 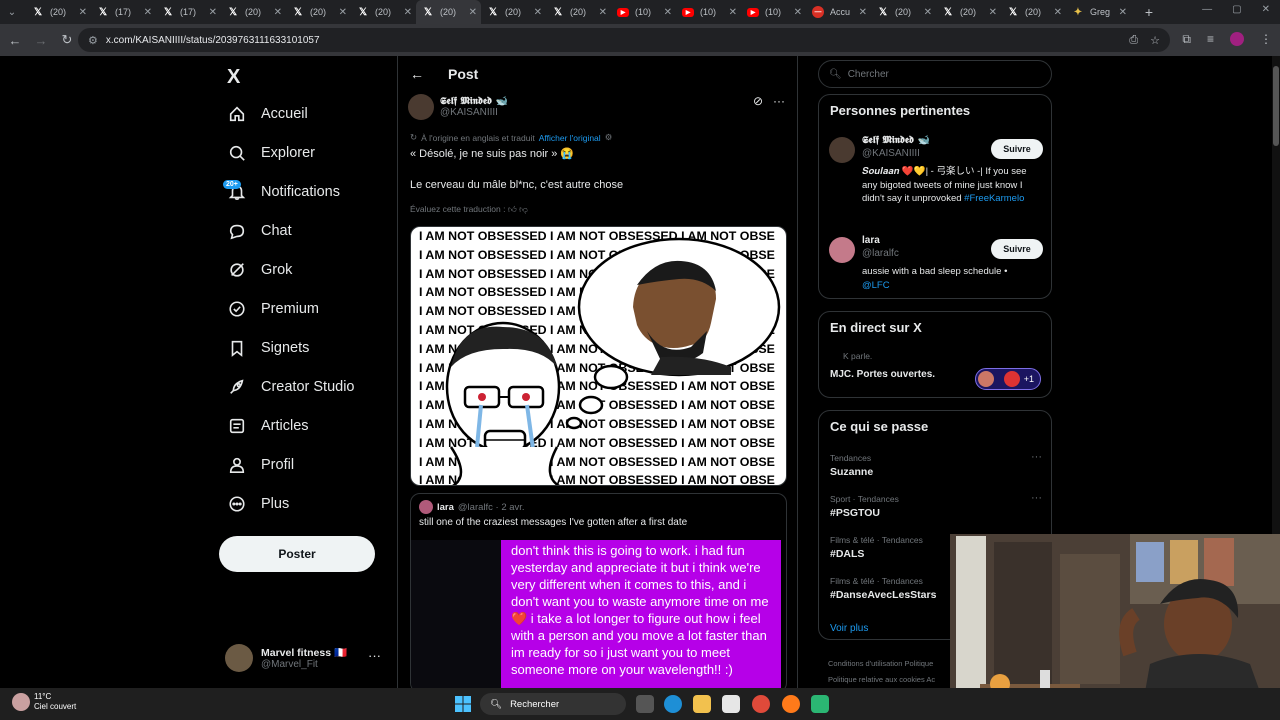 What do you see at coordinates (1266, 9) in the screenshot?
I see `close-window-icon: ✕` at bounding box center [1266, 9].